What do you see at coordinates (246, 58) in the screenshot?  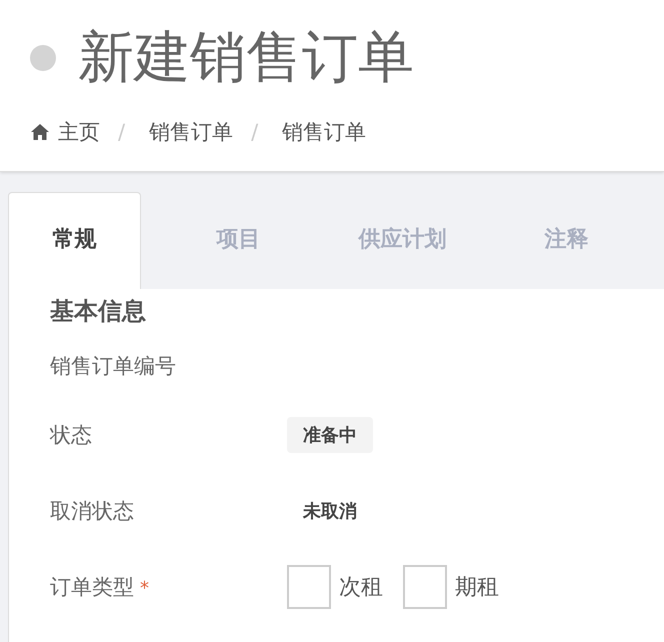 I see `page-title: 新建销售订单` at bounding box center [246, 58].